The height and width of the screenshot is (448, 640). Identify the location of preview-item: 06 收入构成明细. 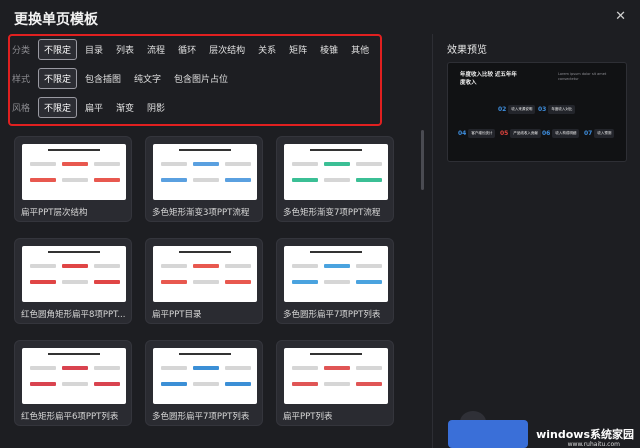
(561, 133).